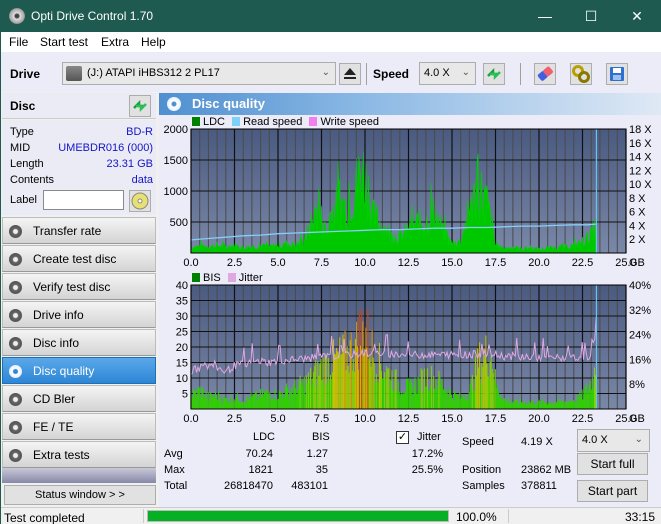  I want to click on disc-header-title: Disc, so click(23, 106).